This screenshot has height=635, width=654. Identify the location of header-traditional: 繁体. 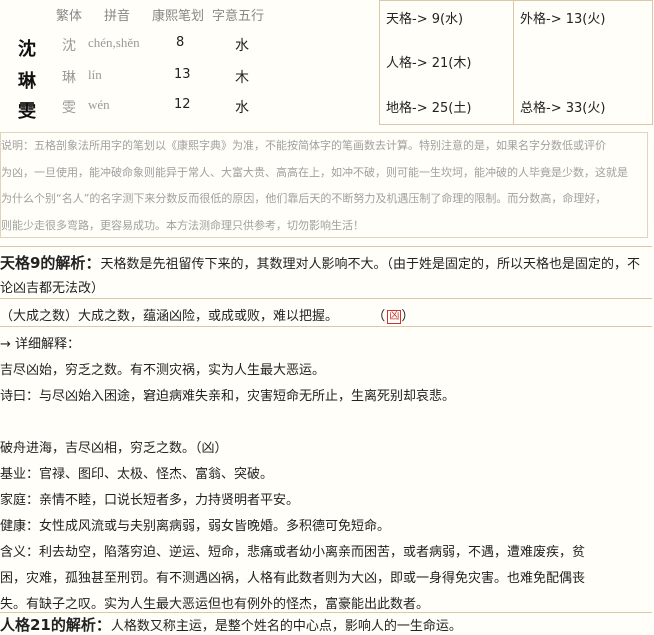
(69, 16).